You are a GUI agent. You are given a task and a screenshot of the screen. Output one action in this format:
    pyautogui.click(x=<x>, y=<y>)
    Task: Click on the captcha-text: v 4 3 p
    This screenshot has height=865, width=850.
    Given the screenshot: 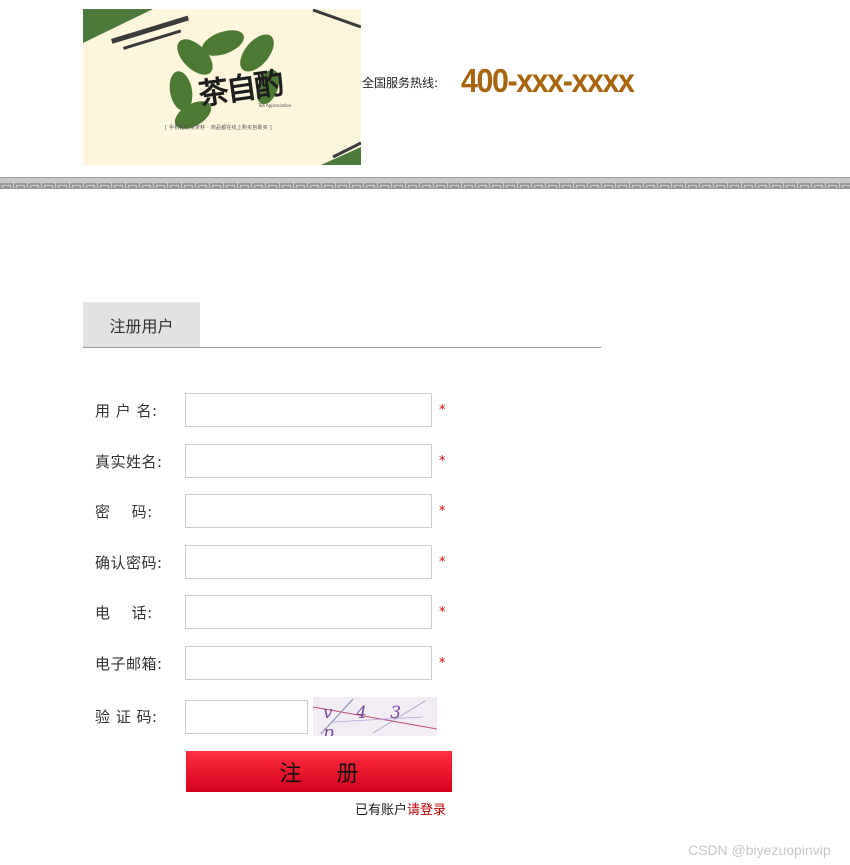 What is the action you would take?
    pyautogui.click(x=367, y=719)
    